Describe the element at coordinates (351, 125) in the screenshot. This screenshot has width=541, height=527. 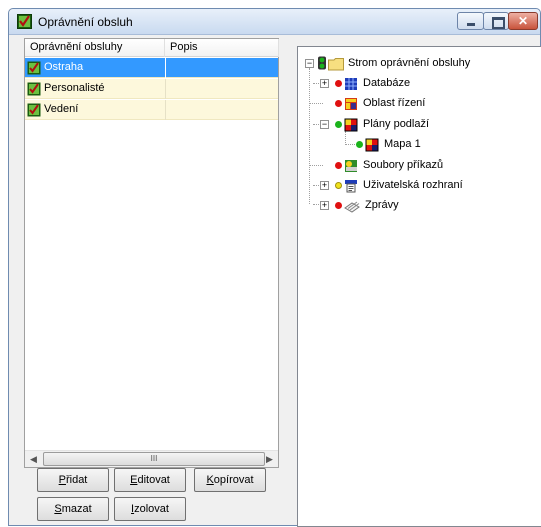
I see `floor-plan-icon` at that location.